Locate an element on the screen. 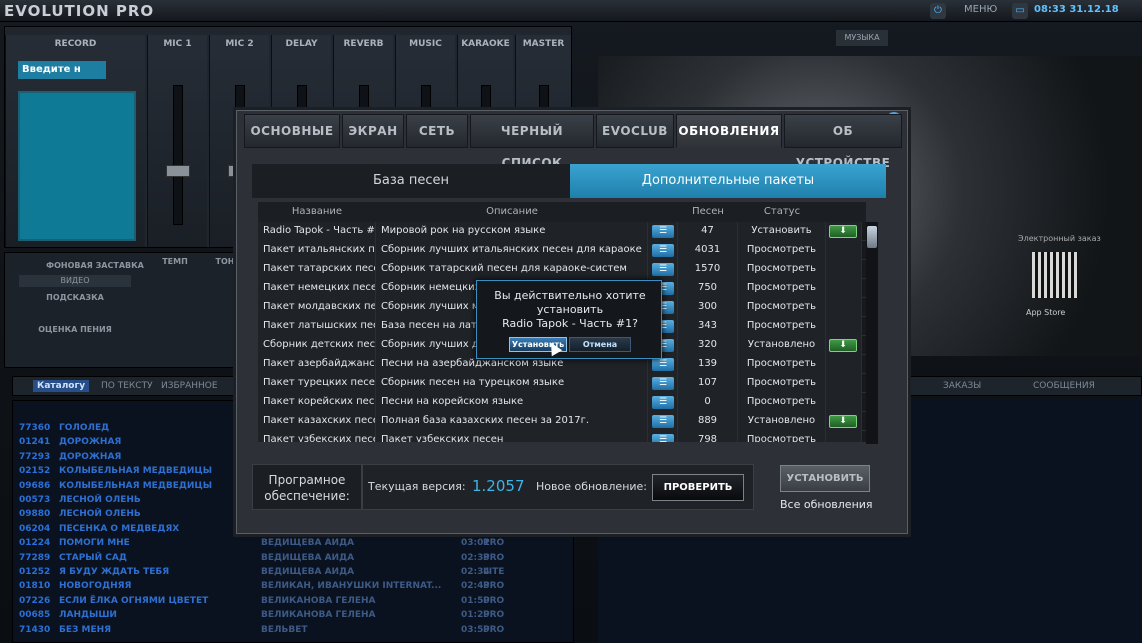  table-scrollbar is located at coordinates (872, 333).